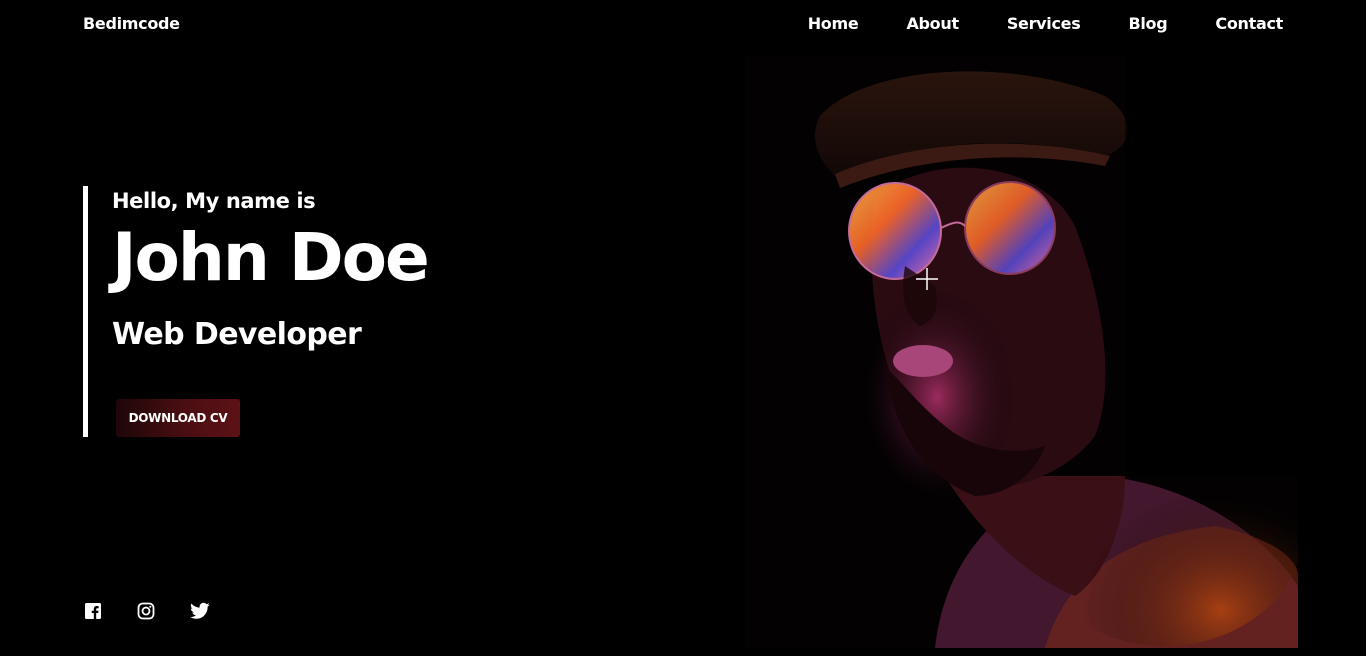  Describe the element at coordinates (131, 23) in the screenshot. I see `brand-logo: Bedimcode` at that location.